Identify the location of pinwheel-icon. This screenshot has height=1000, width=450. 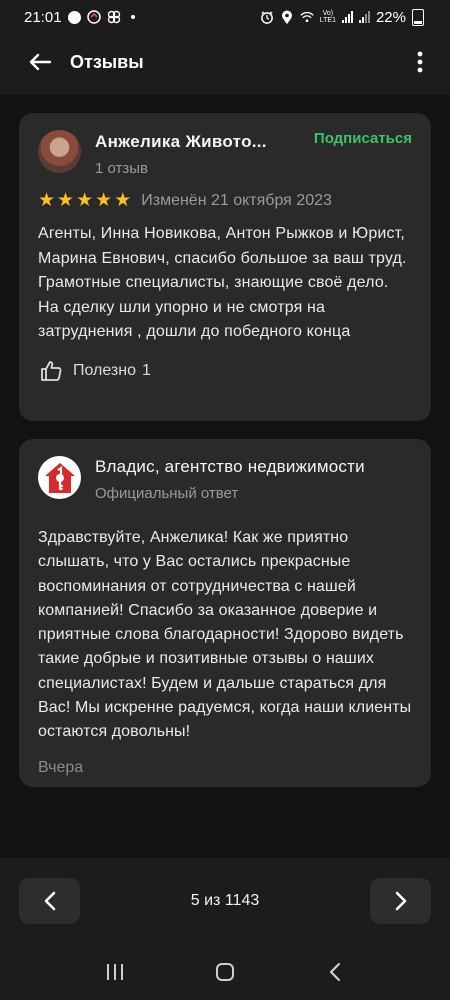
(114, 17).